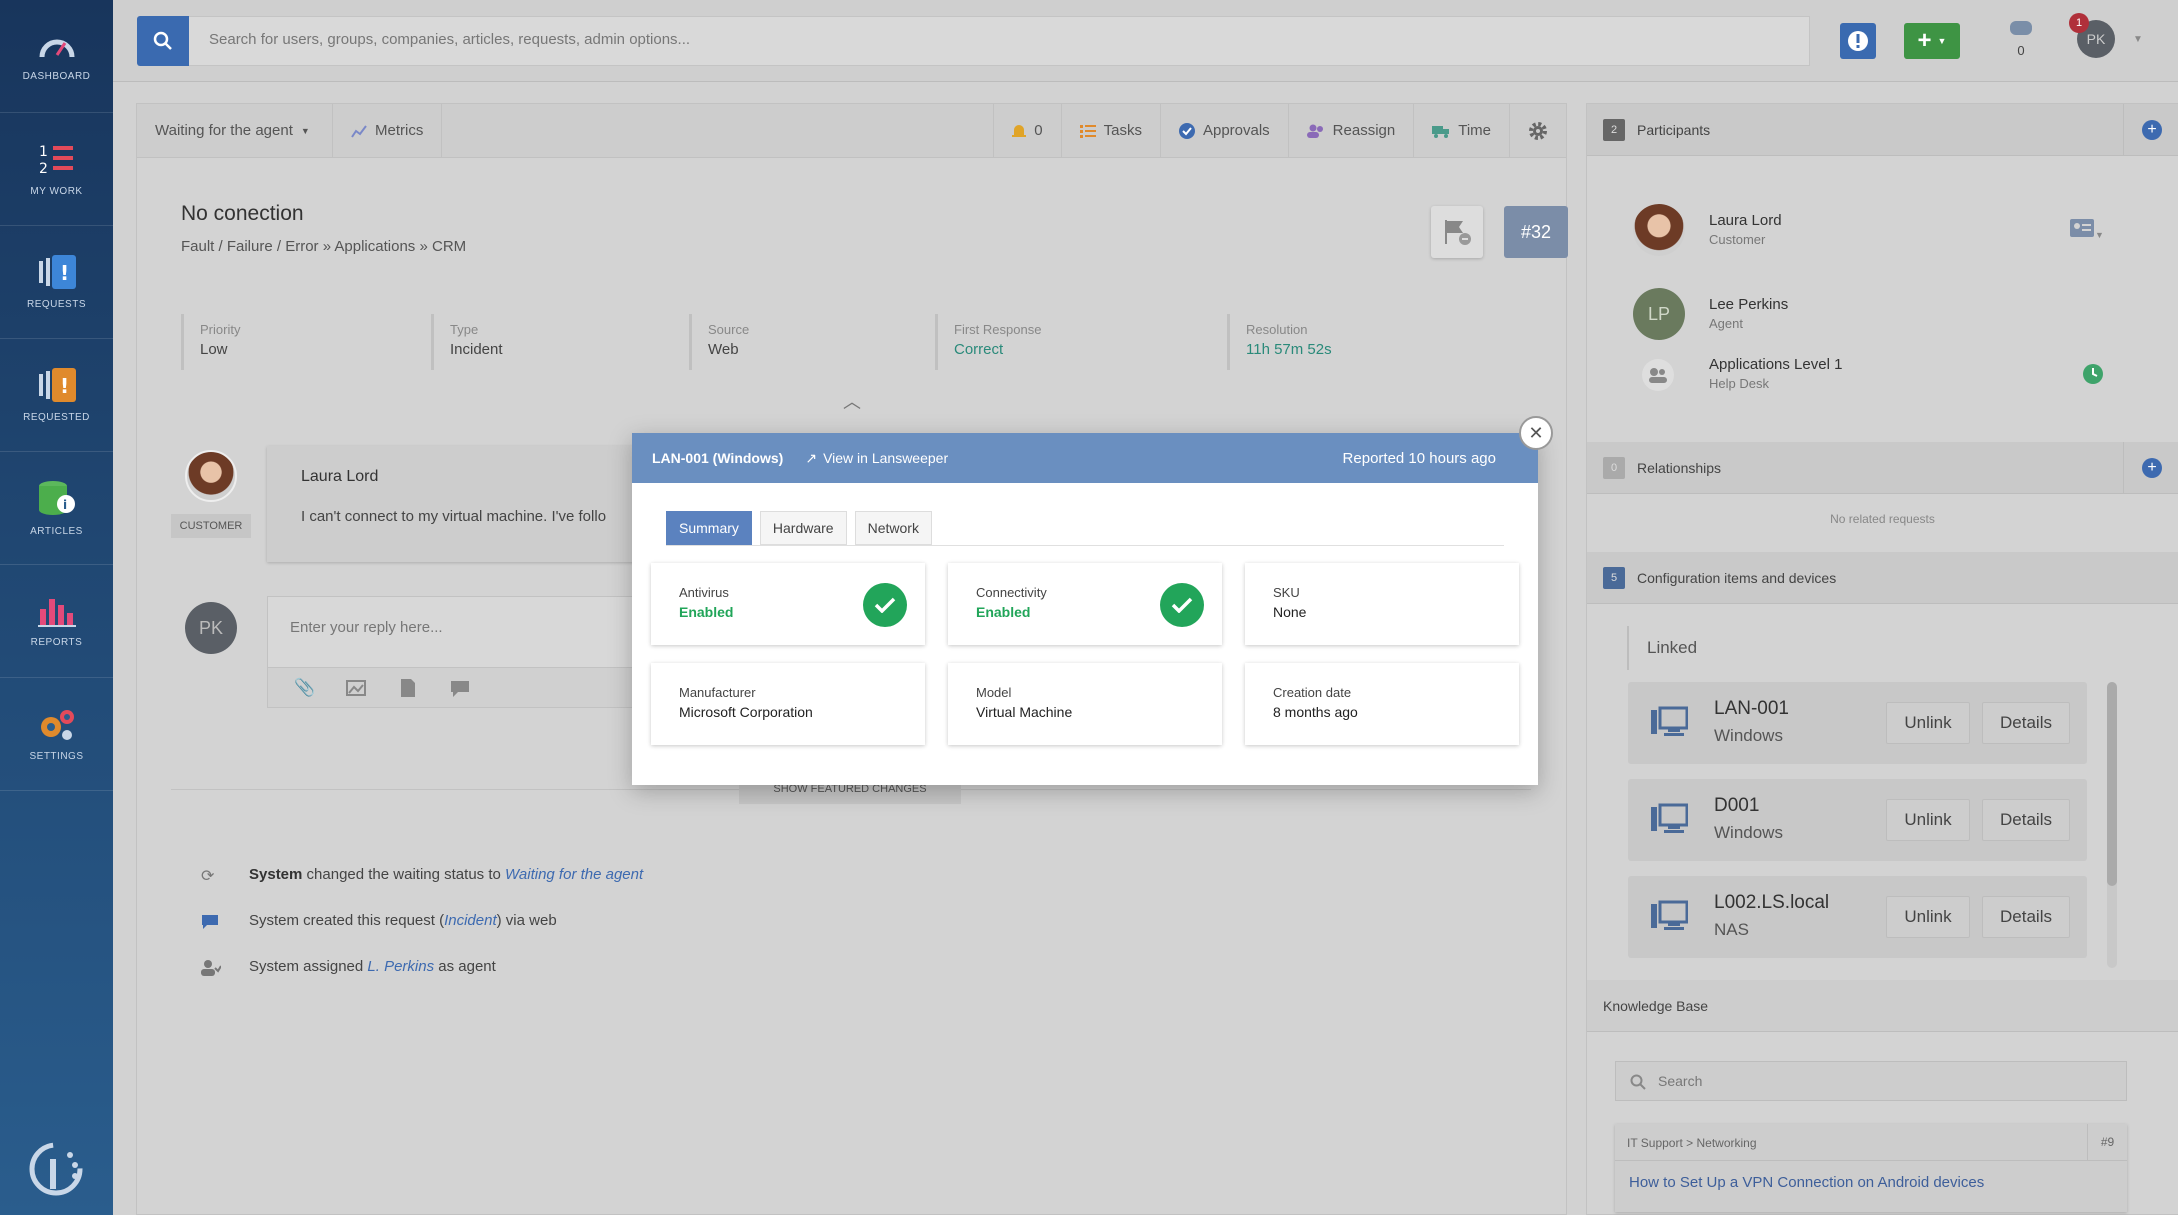  I want to click on meta-label: First Response, so click(998, 329).